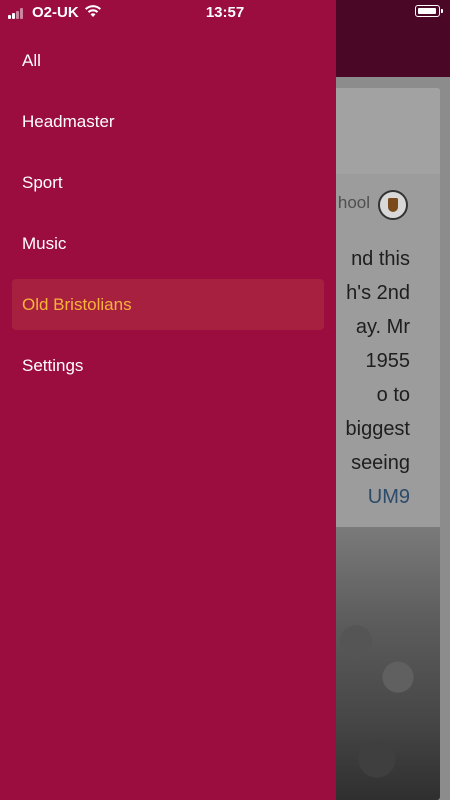 The width and height of the screenshot is (450, 800). I want to click on drawer-item-all: All, so click(168, 60).